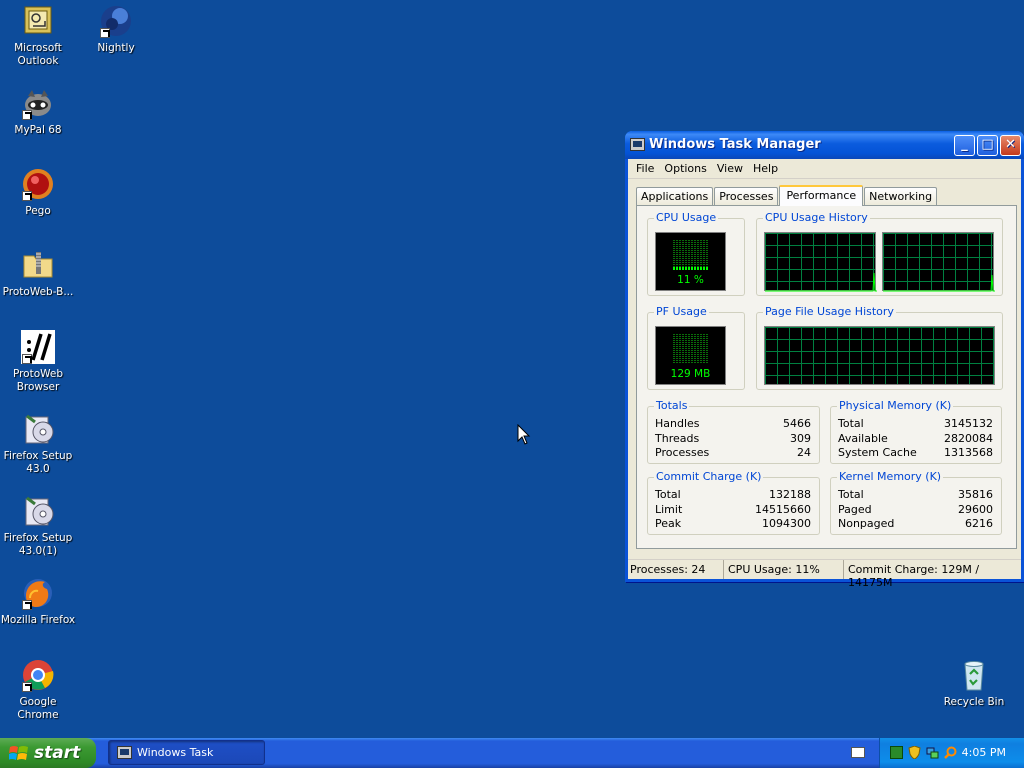 The width and height of the screenshot is (1024, 768). Describe the element at coordinates (730, 168) in the screenshot. I see `menu-view: View` at that location.